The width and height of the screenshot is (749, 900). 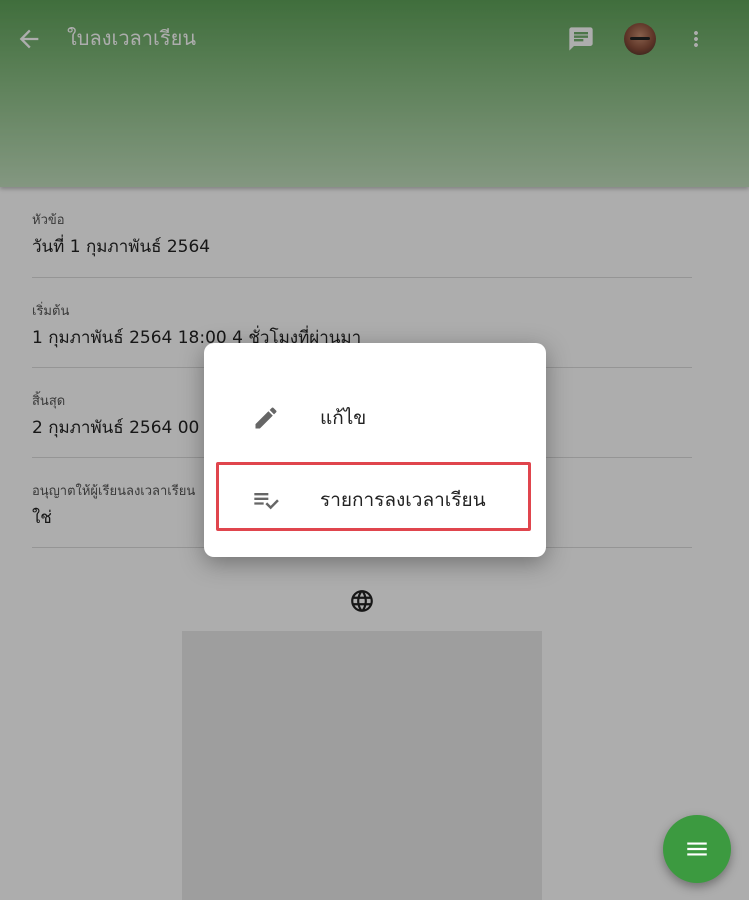 I want to click on menu-item-label: แก้ไข, so click(x=343, y=418).